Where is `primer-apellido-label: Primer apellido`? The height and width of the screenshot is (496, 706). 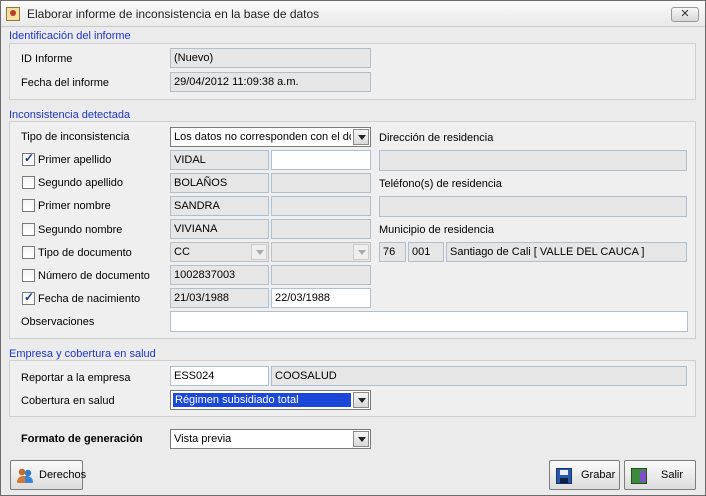 primer-apellido-label: Primer apellido is located at coordinates (75, 160).